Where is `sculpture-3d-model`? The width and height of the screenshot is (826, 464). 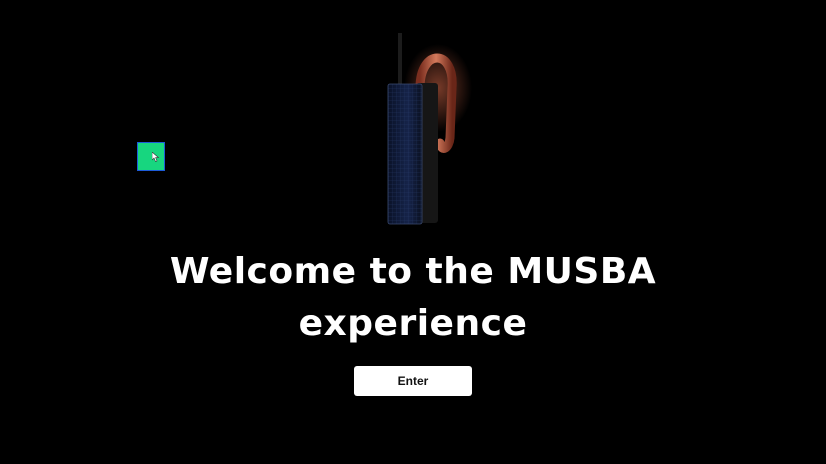 sculpture-3d-model is located at coordinates (420, 130).